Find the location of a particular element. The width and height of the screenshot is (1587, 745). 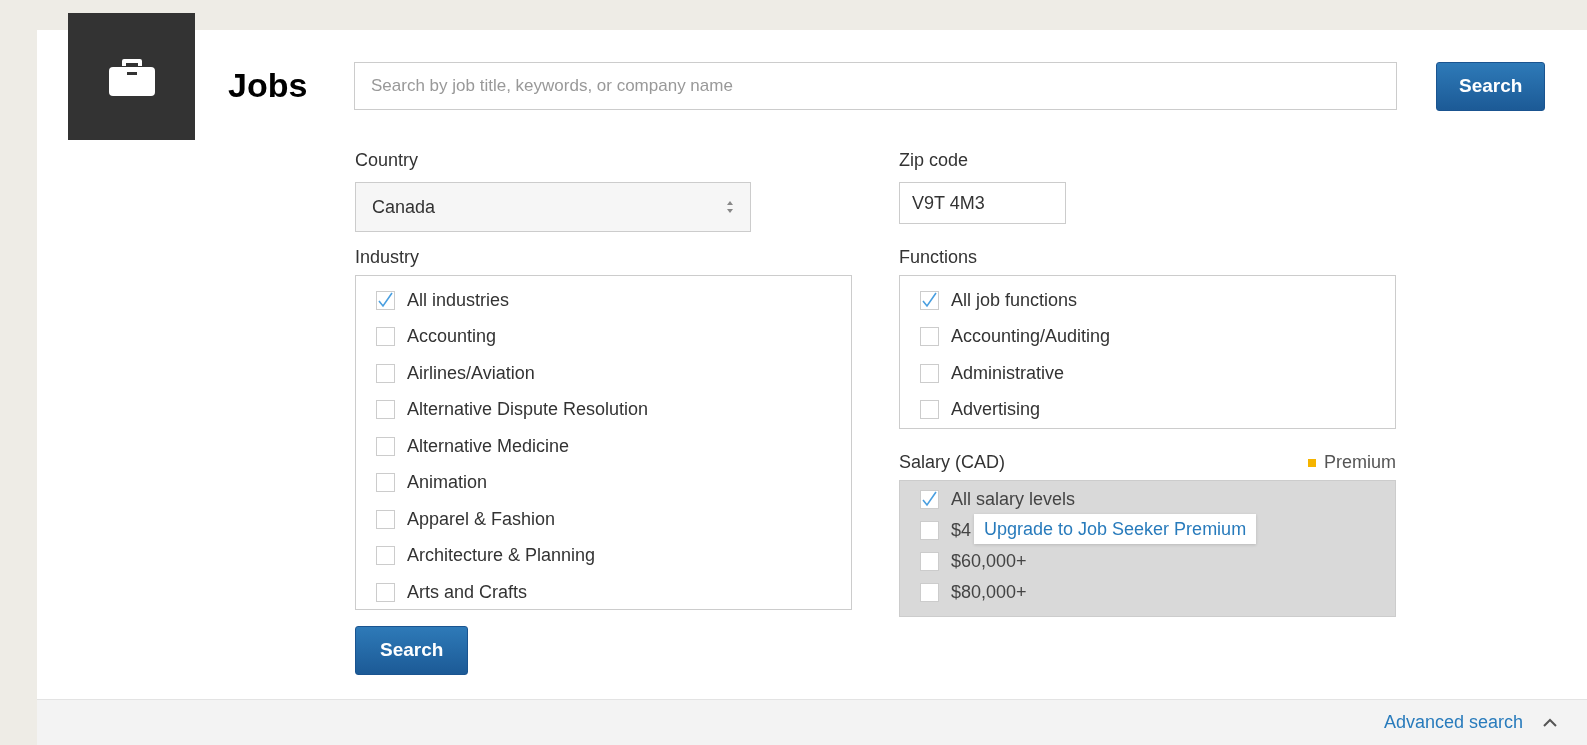

option-label: Accounting/Auditing is located at coordinates (1031, 337).